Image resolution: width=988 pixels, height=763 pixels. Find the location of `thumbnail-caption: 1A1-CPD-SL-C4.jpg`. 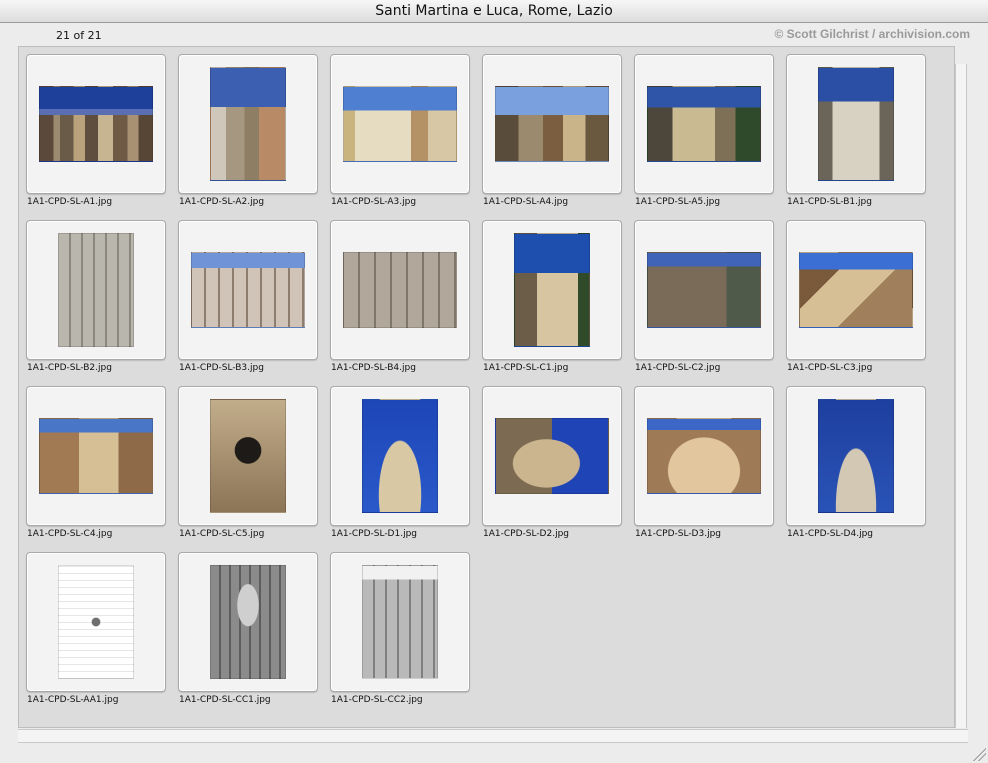

thumbnail-caption: 1A1-CPD-SL-C4.jpg is located at coordinates (70, 534).